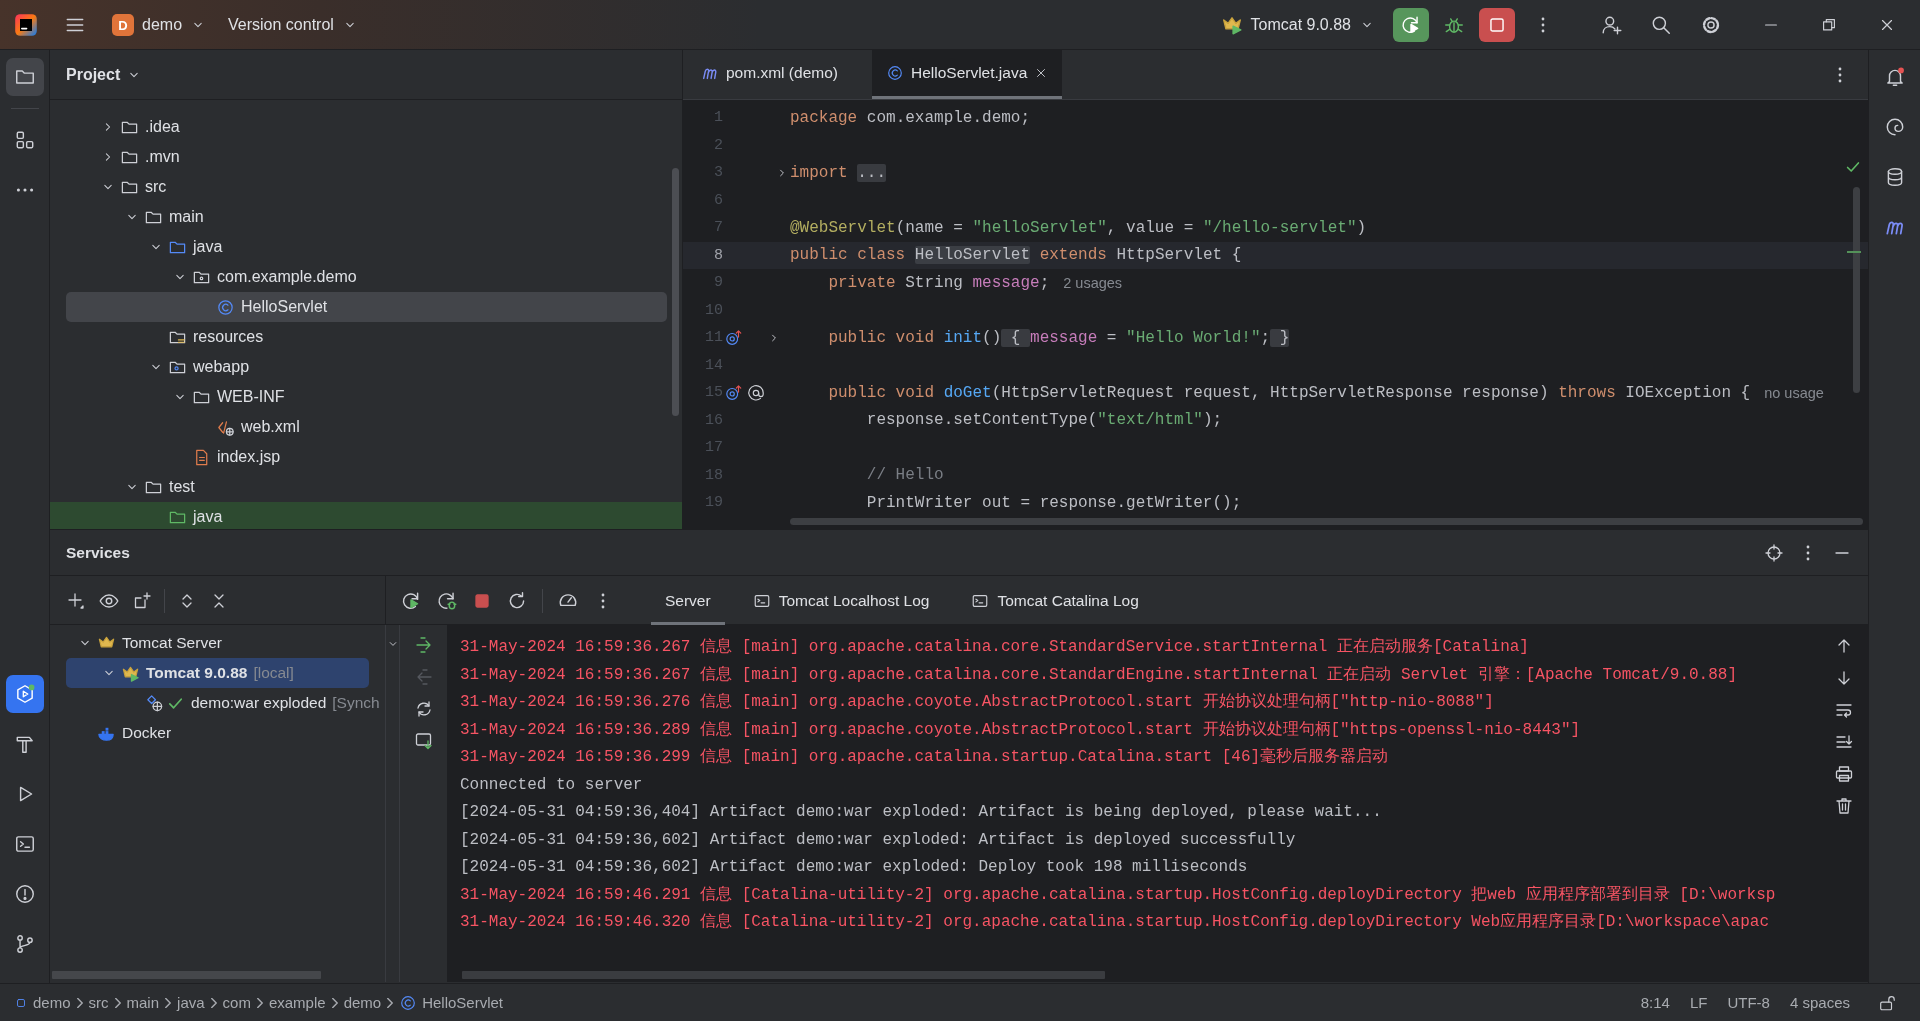  What do you see at coordinates (366, 217) in the screenshot?
I see `tree-item: main` at bounding box center [366, 217].